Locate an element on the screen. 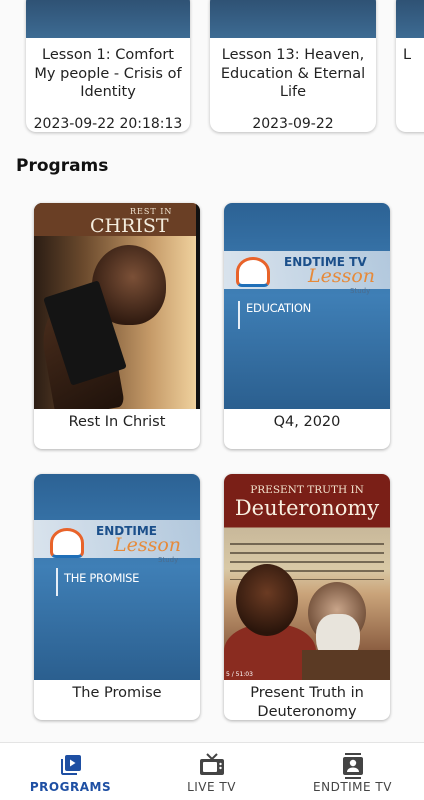  program-label: The Promise is located at coordinates (117, 693).